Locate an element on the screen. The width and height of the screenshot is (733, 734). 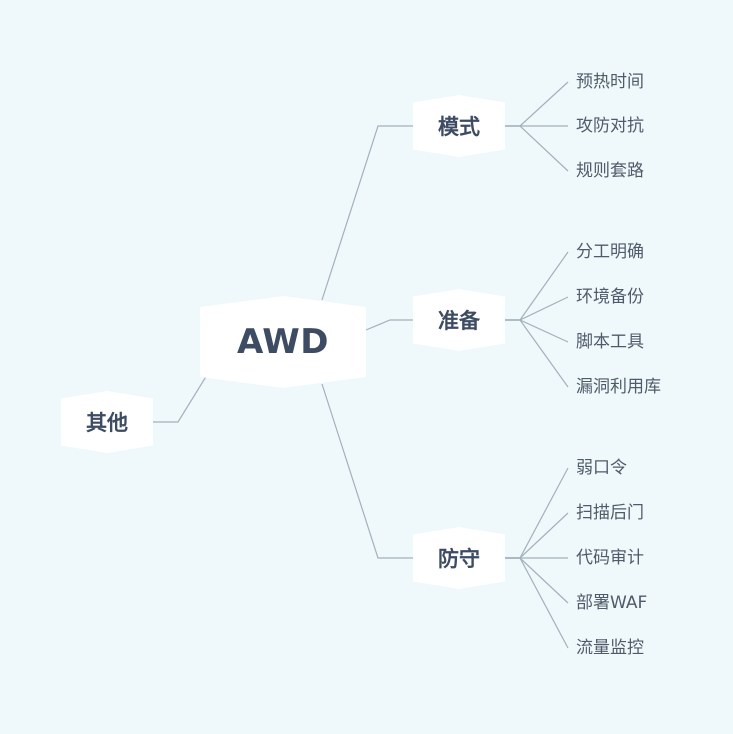
node-other: 其他 is located at coordinates (107, 422).